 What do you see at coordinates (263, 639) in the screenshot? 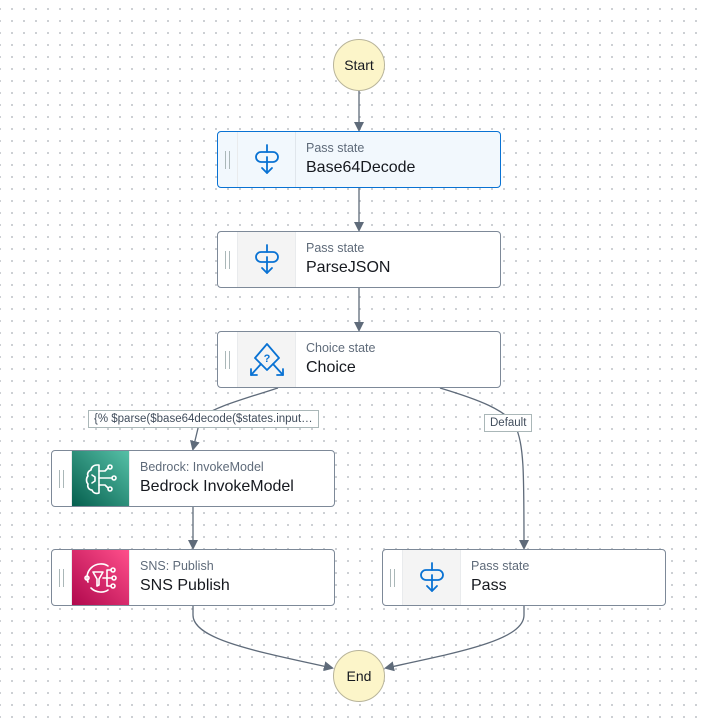
I see `edge-sns-end` at bounding box center [263, 639].